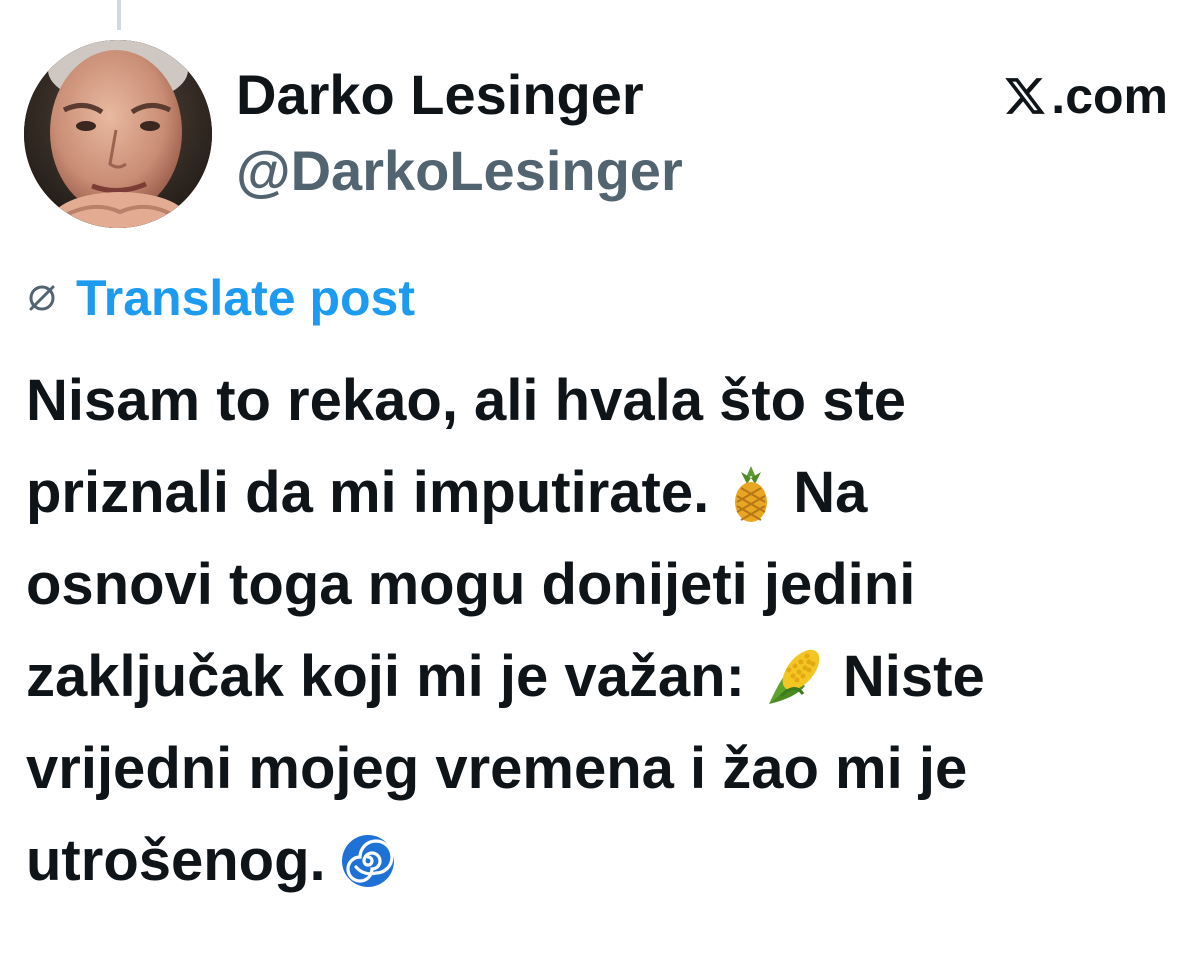 The width and height of the screenshot is (1200, 975). Describe the element at coordinates (42, 298) in the screenshot. I see `globe-icon` at that location.